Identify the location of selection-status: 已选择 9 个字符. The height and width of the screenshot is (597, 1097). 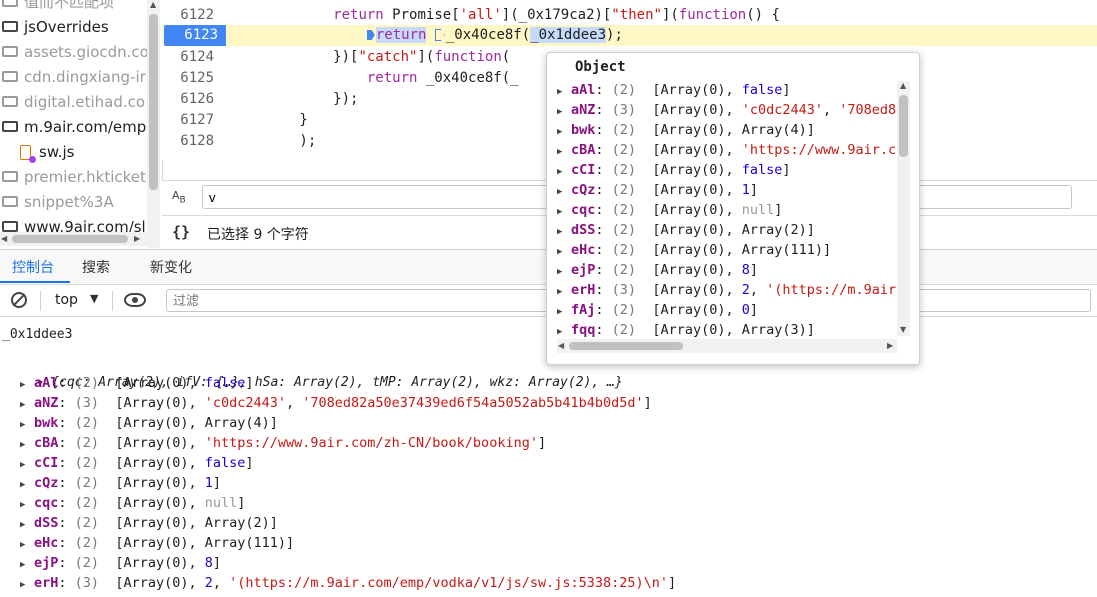
(258, 235).